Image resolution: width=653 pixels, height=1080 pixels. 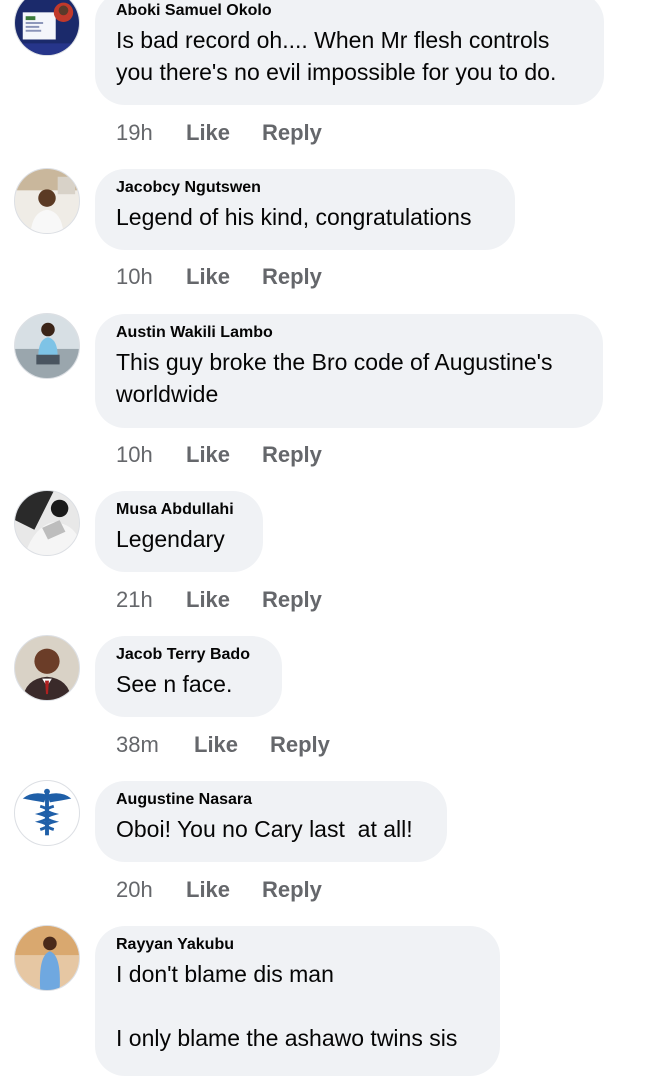 I want to click on comment-author: Aboki Samuel Okolo, so click(x=350, y=10).